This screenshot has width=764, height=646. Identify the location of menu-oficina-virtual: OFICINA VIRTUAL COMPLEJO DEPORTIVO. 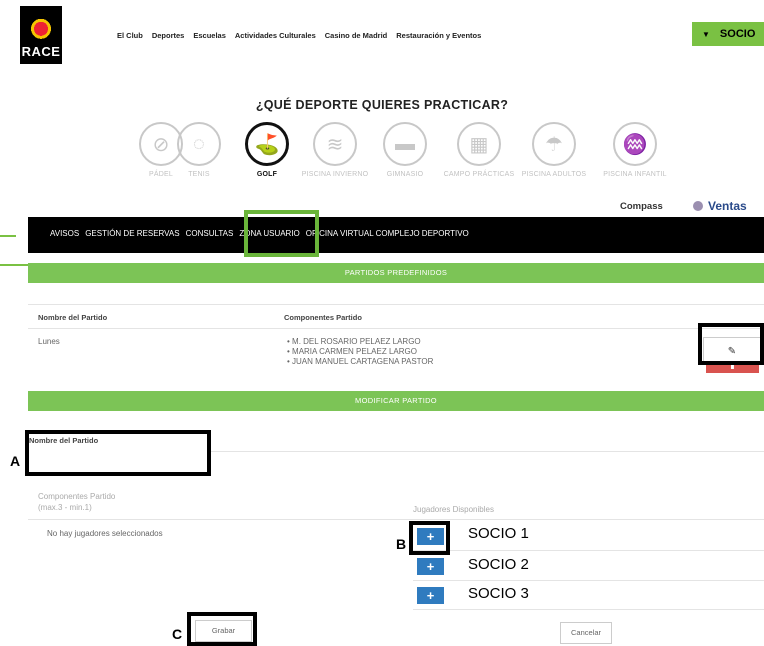
(387, 233).